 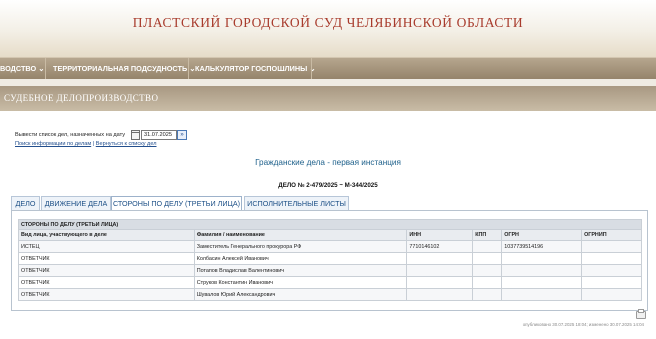 I want to click on table-row: ОТВЕТЧИК Шувалов Юрий Александрович, so click(x=330, y=294).